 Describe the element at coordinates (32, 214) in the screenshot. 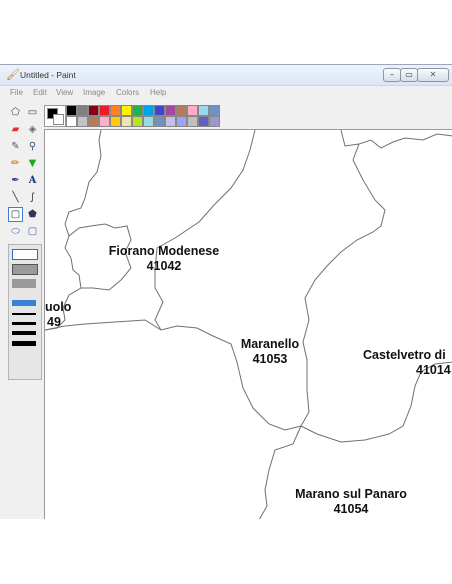

I see `polygon-icon: ⬟` at that location.